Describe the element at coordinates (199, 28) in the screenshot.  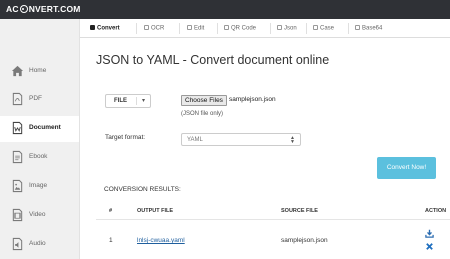
I see `tab-label: Edit` at that location.